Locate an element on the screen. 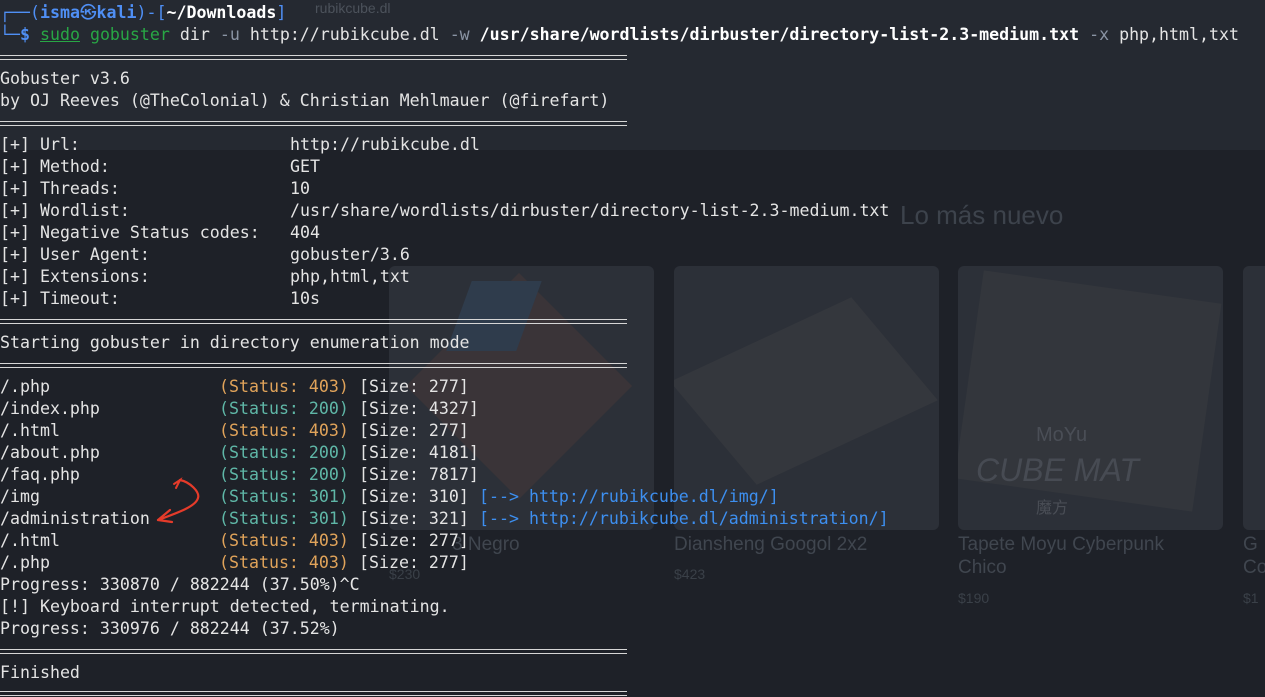 The height and width of the screenshot is (697, 1265). banner-version: Gobuster v3.6 is located at coordinates (65, 78).